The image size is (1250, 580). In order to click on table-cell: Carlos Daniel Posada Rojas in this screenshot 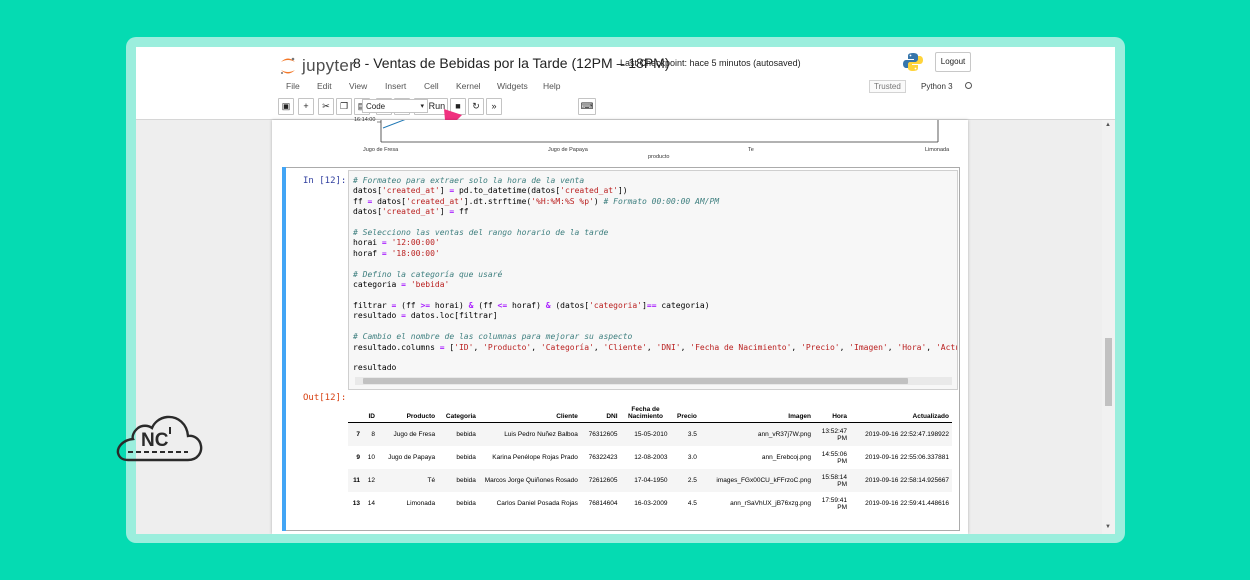, I will do `click(537, 503)`.